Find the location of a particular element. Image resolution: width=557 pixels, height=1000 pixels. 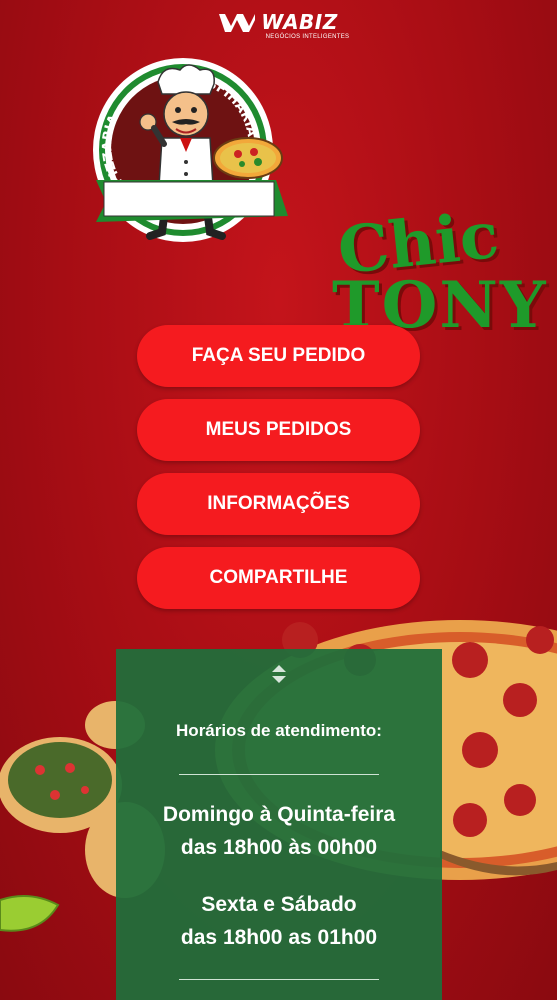

schedule-days: Sexta e Sábado is located at coordinates (279, 904).